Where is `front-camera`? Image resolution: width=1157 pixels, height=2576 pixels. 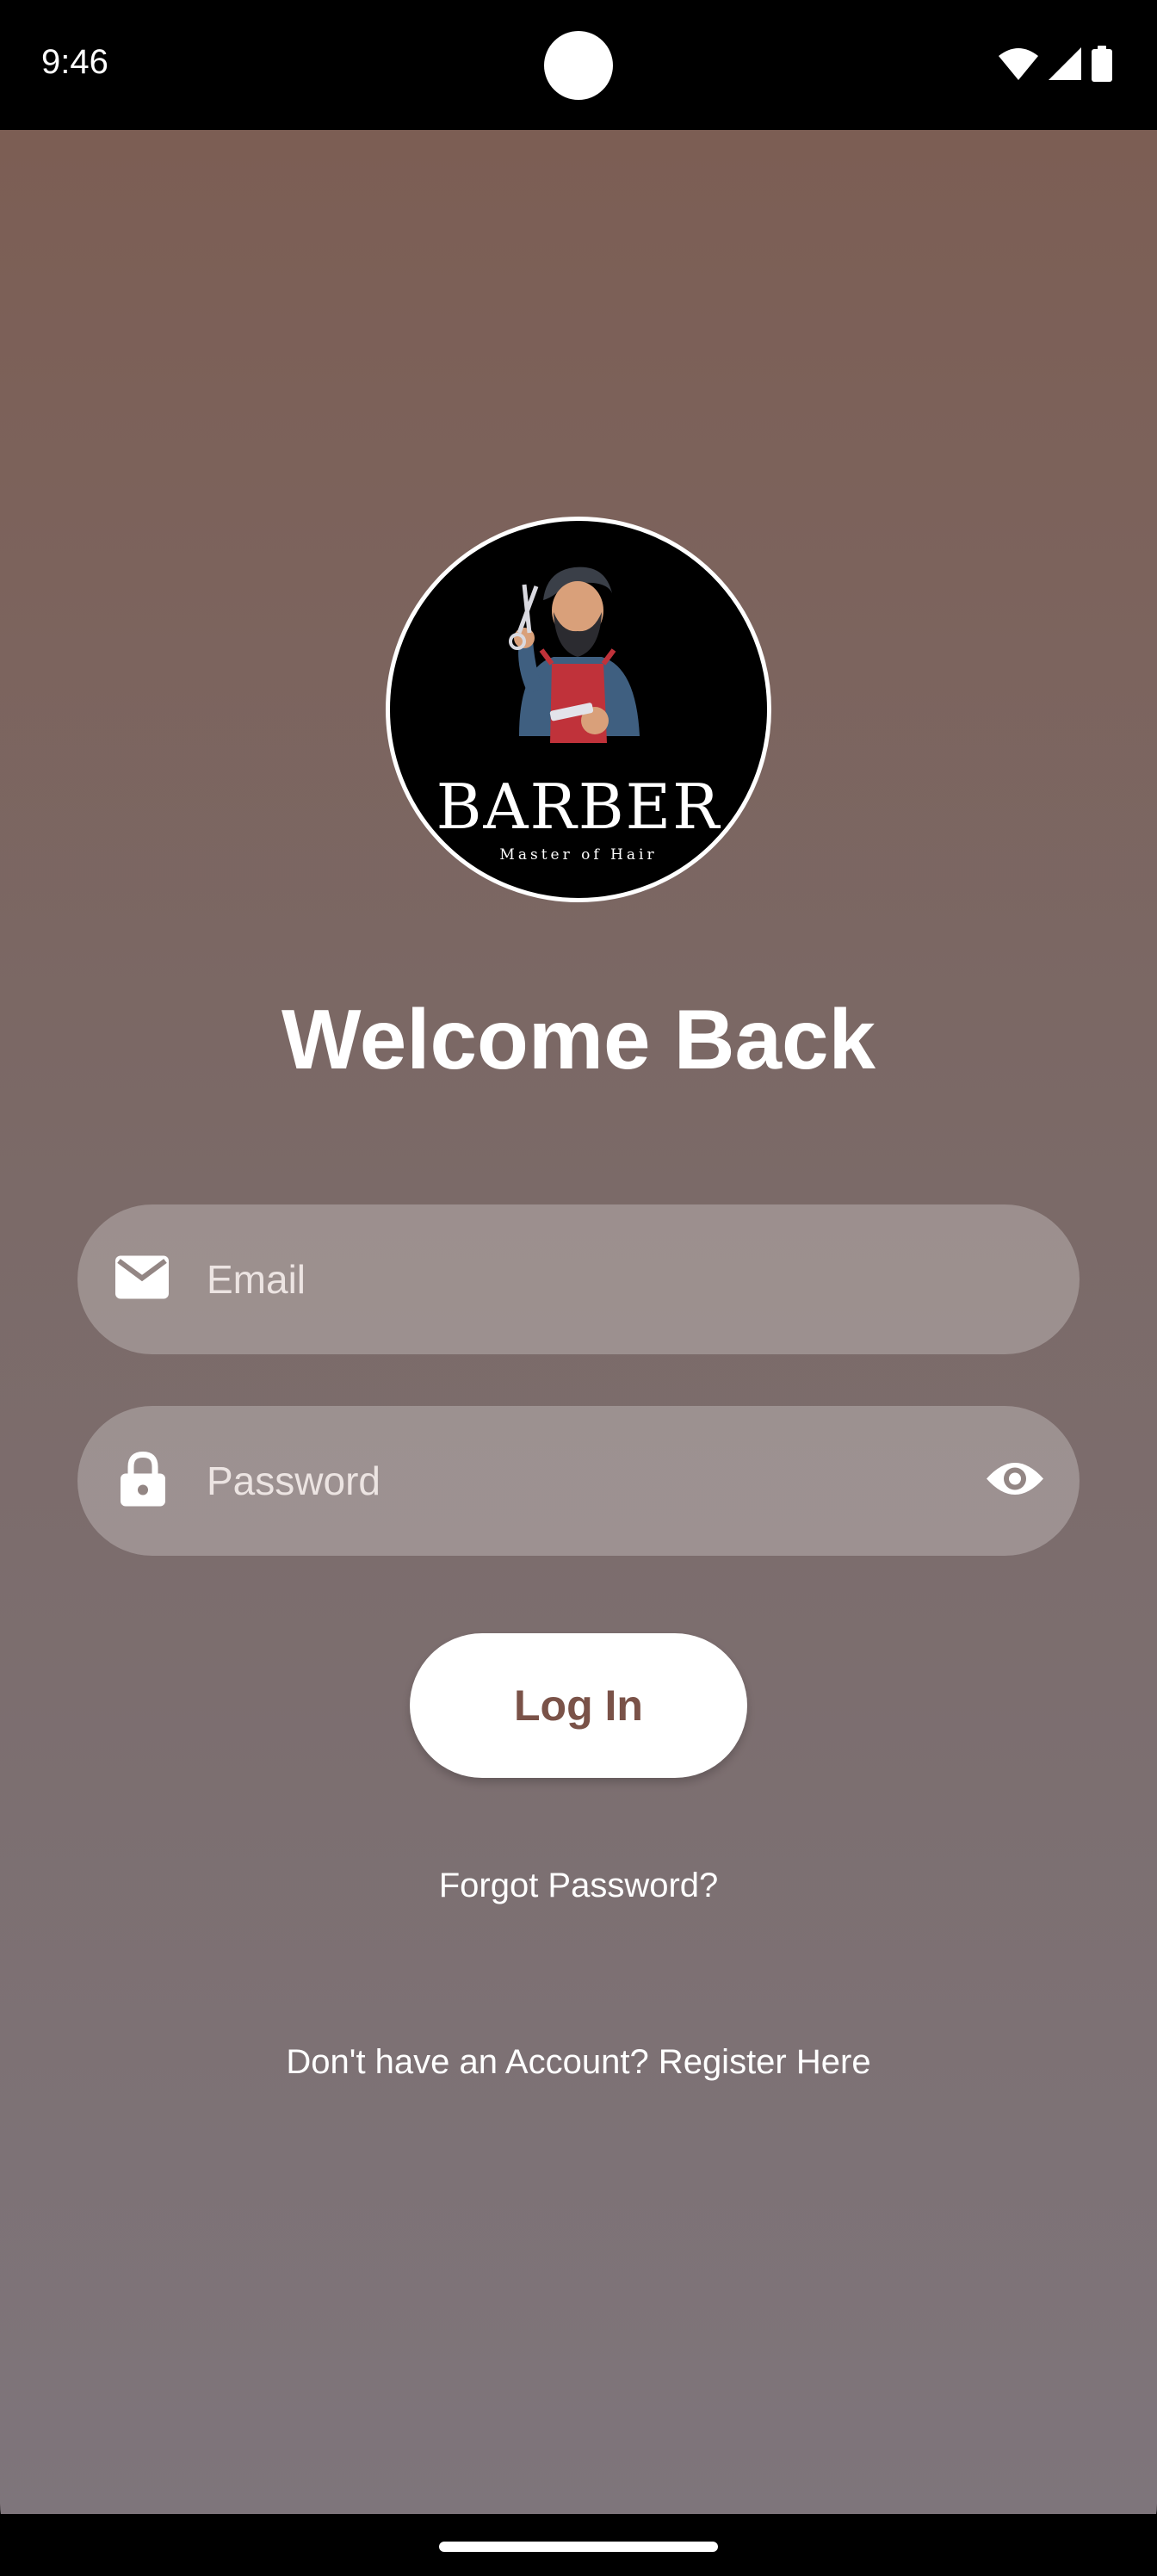 front-camera is located at coordinates (579, 65).